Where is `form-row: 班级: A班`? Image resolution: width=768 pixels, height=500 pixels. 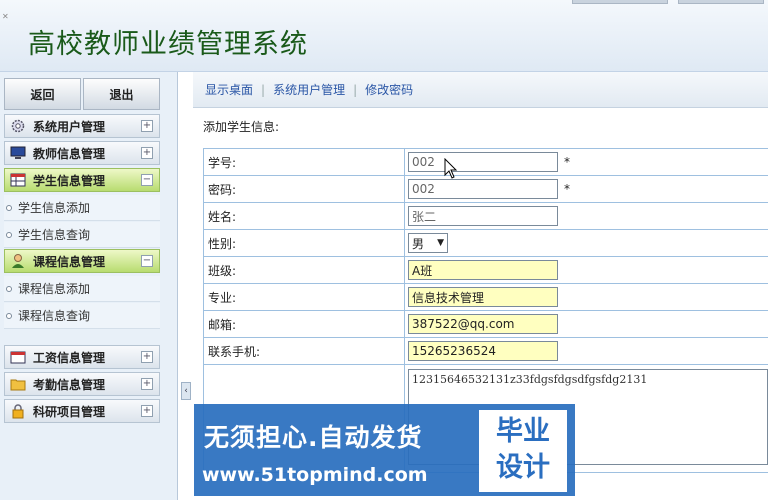 form-row: 班级: A班 is located at coordinates (485, 270).